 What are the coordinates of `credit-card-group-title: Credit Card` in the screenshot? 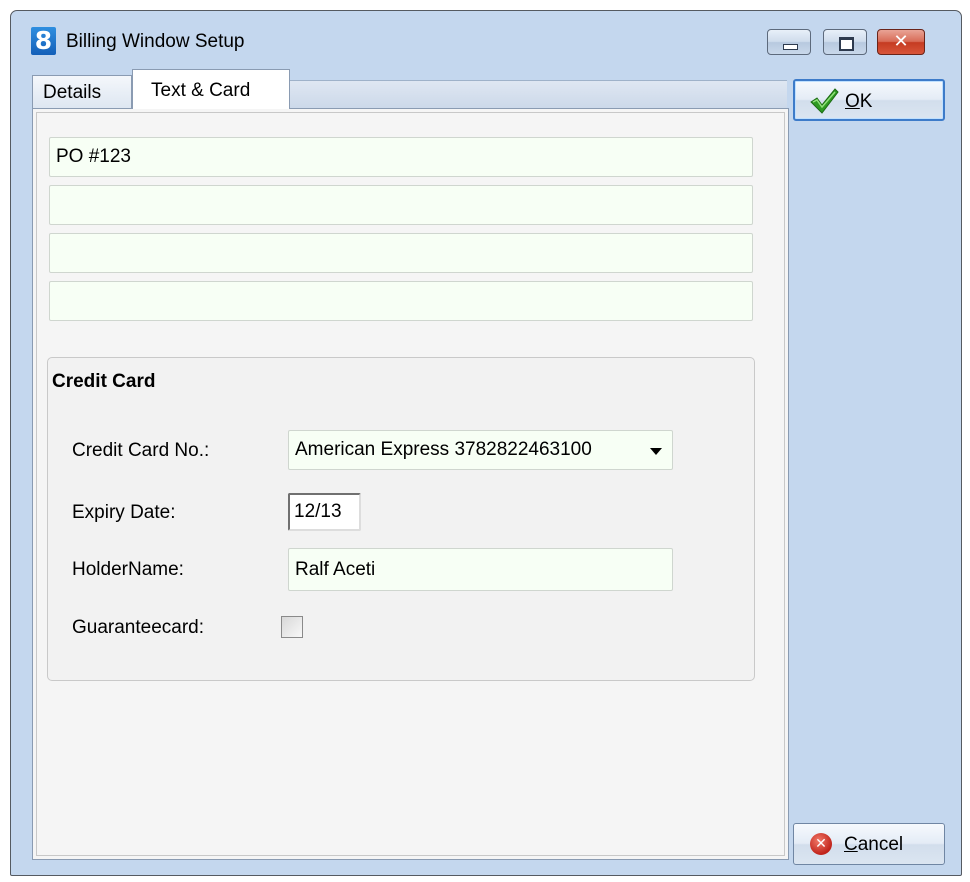 It's located at (104, 381).